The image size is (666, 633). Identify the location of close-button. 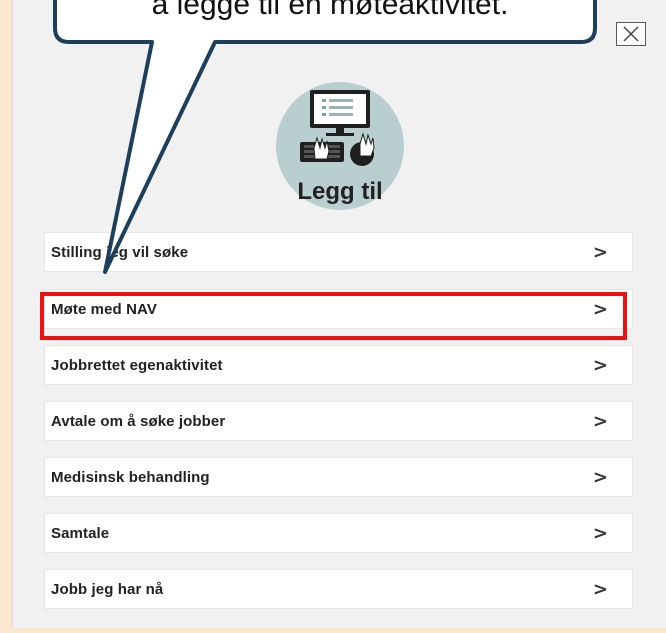
(631, 34).